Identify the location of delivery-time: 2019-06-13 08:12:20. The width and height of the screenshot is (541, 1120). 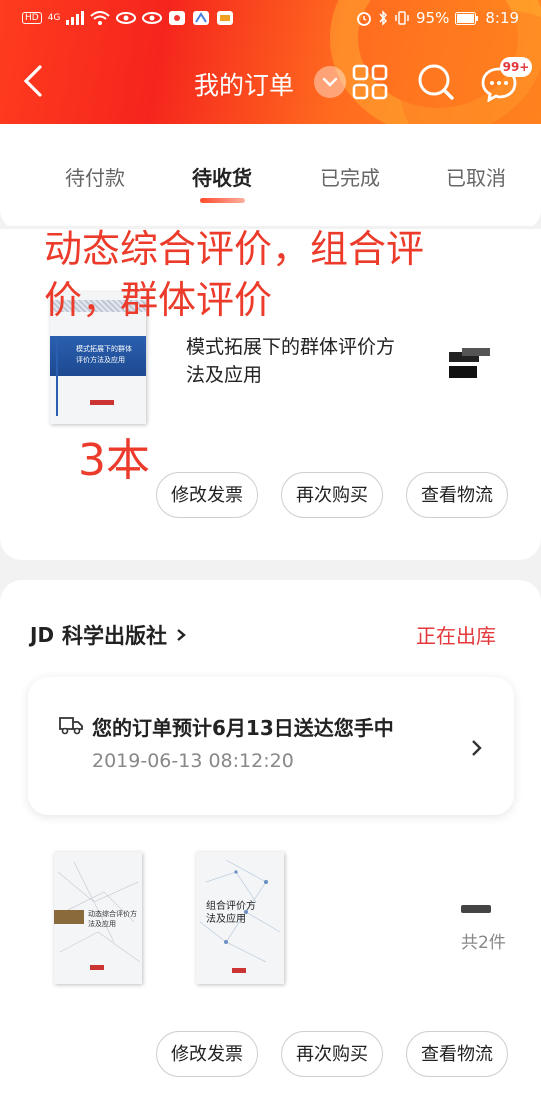
(193, 761).